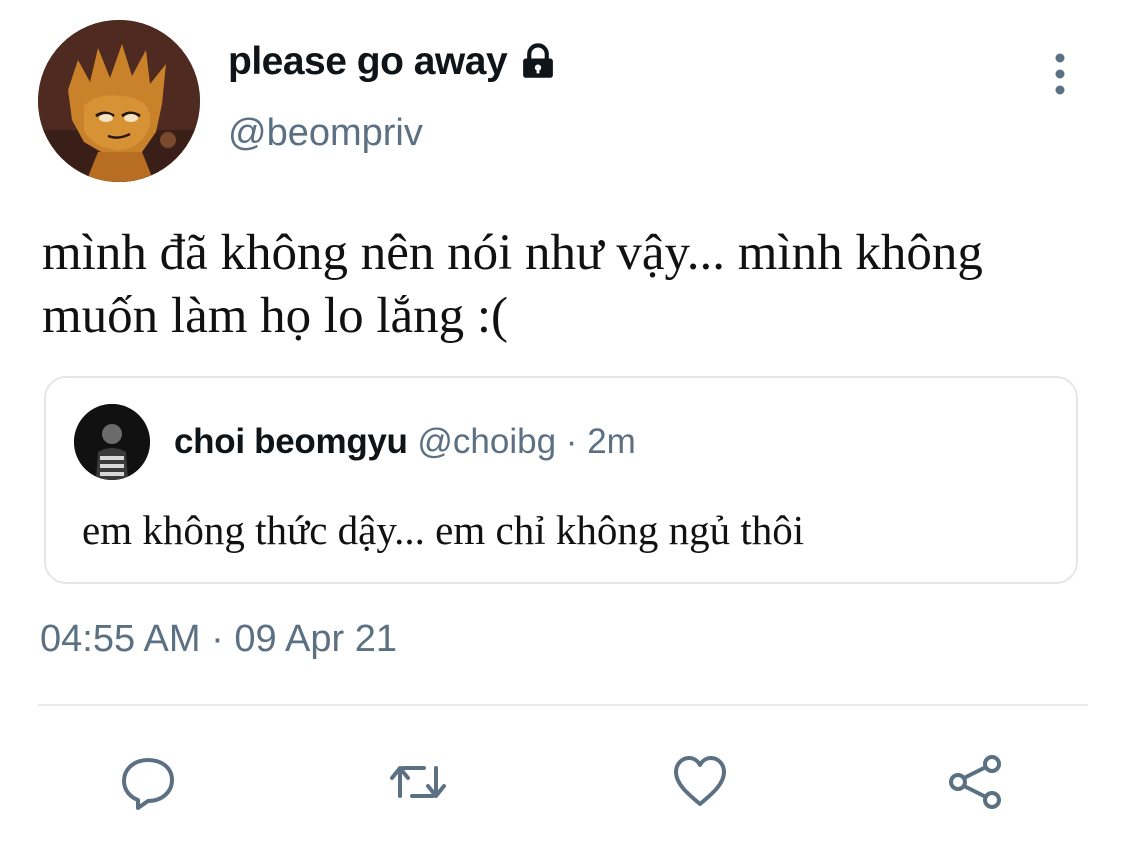  I want to click on person-avatar-icon, so click(112, 442).